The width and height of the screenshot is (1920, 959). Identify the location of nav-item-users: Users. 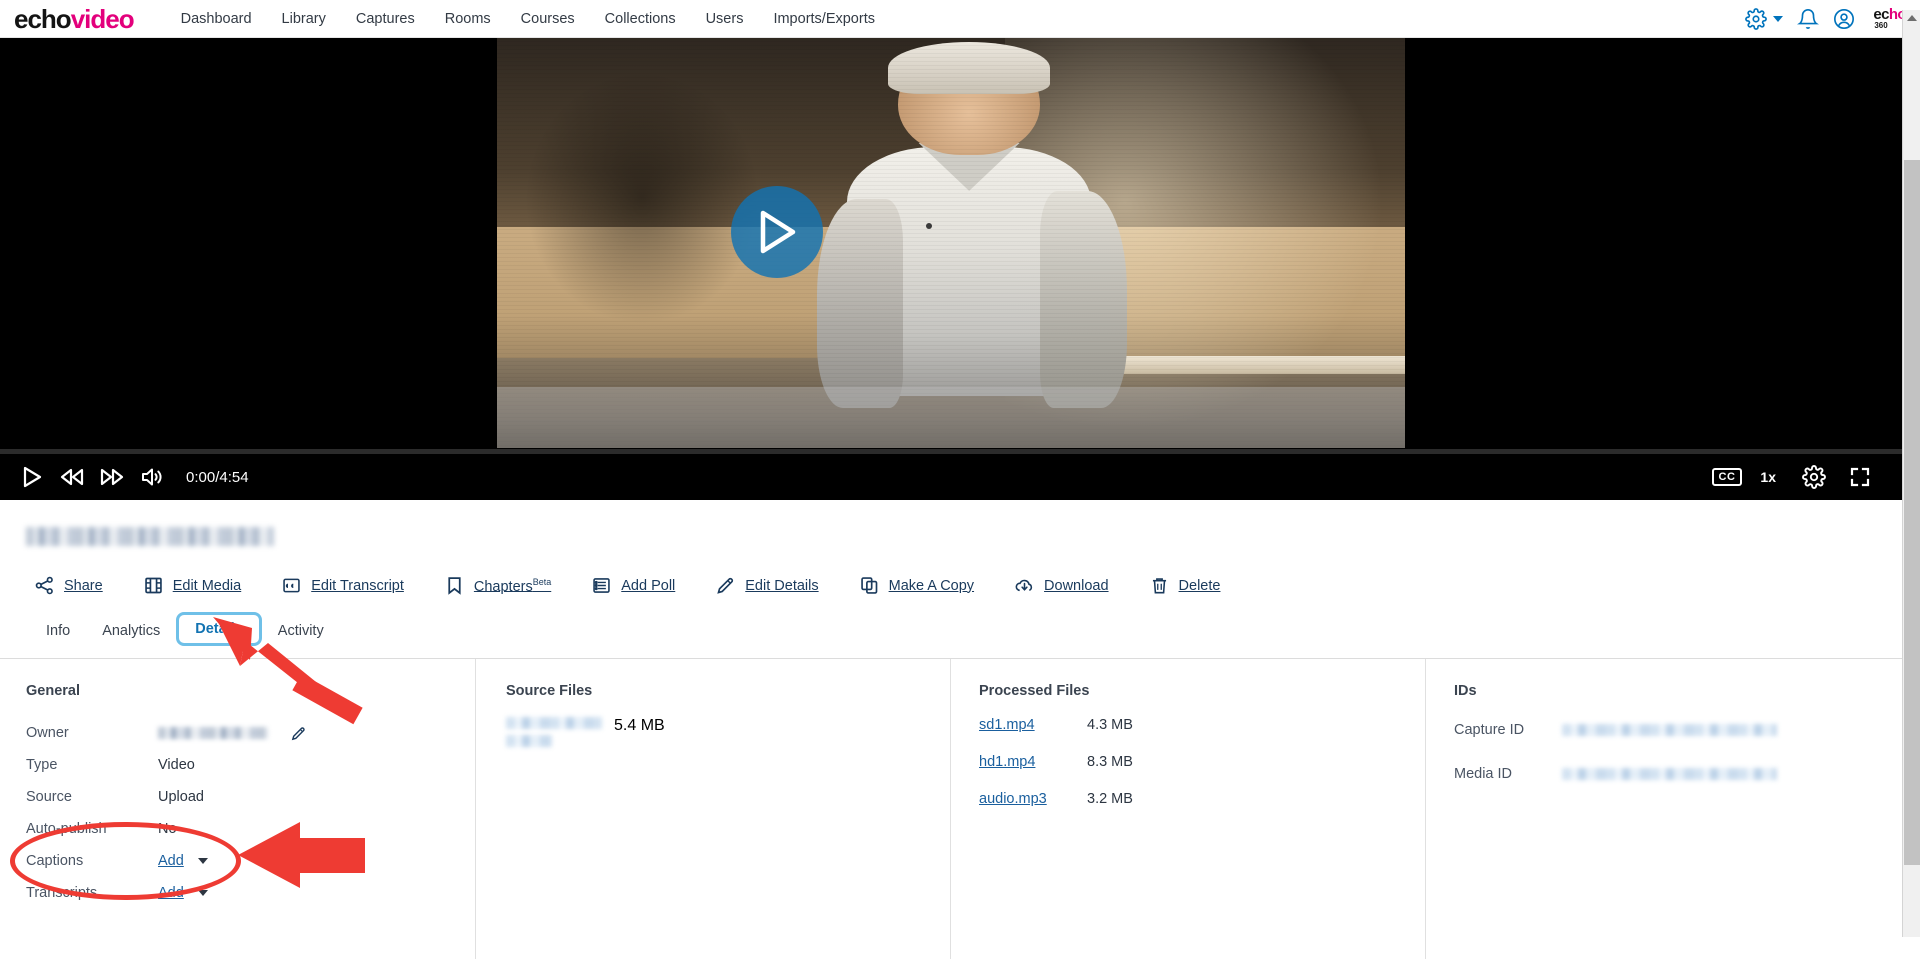
(725, 19).